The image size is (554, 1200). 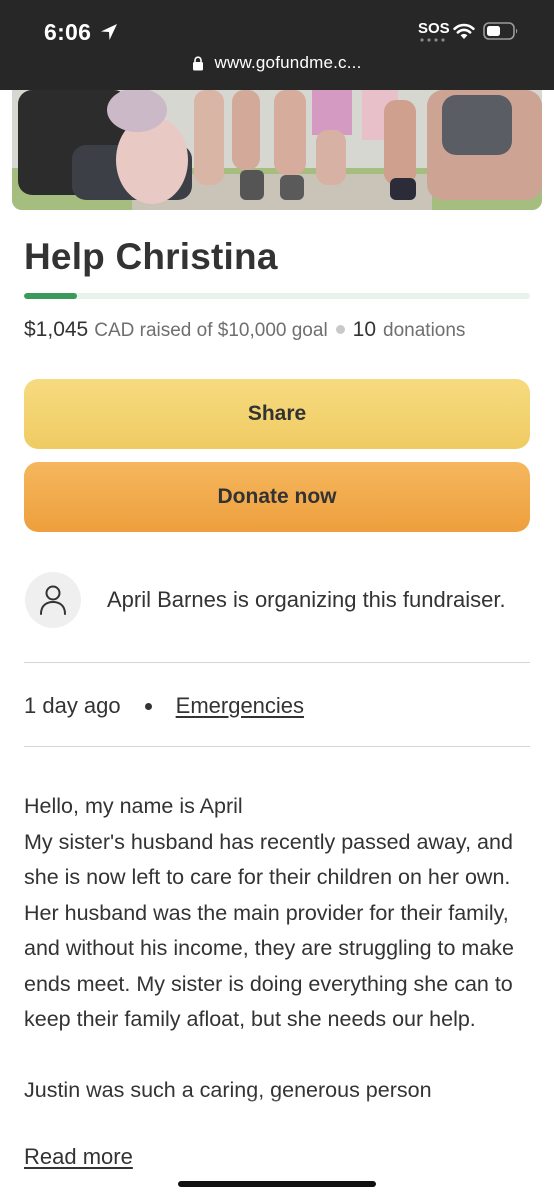 What do you see at coordinates (277, 497) in the screenshot?
I see `donate-now-button: Donate now` at bounding box center [277, 497].